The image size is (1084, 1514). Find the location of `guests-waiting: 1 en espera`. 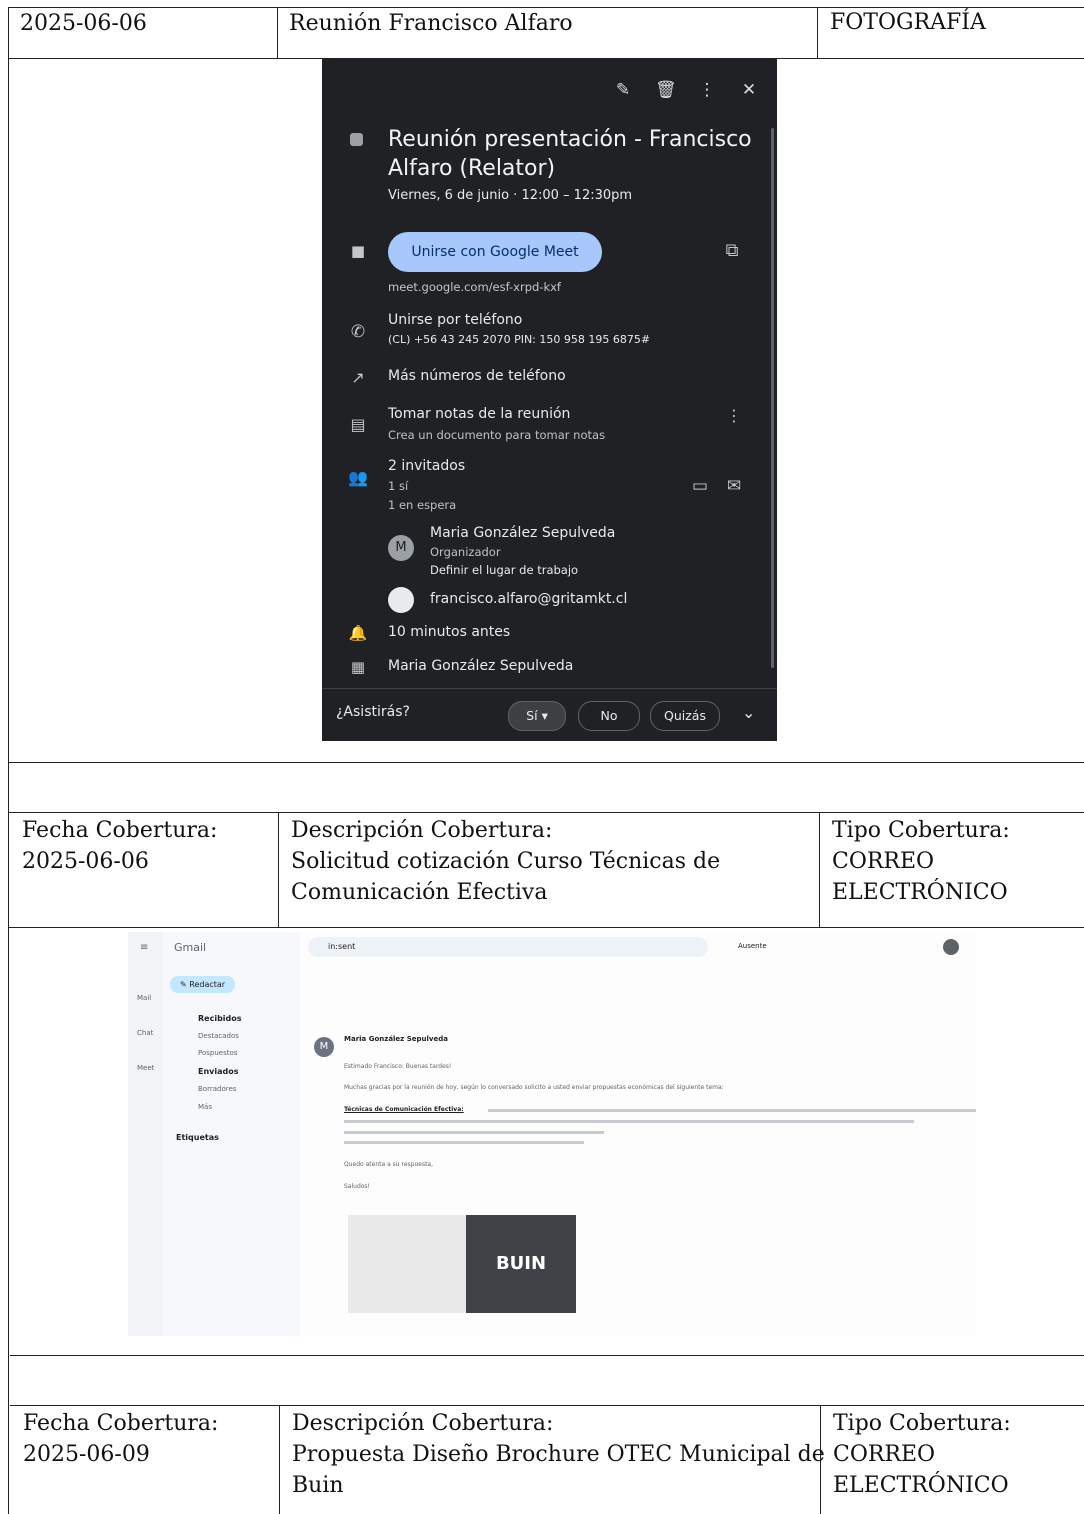

guests-waiting: 1 en espera is located at coordinates (422, 505).